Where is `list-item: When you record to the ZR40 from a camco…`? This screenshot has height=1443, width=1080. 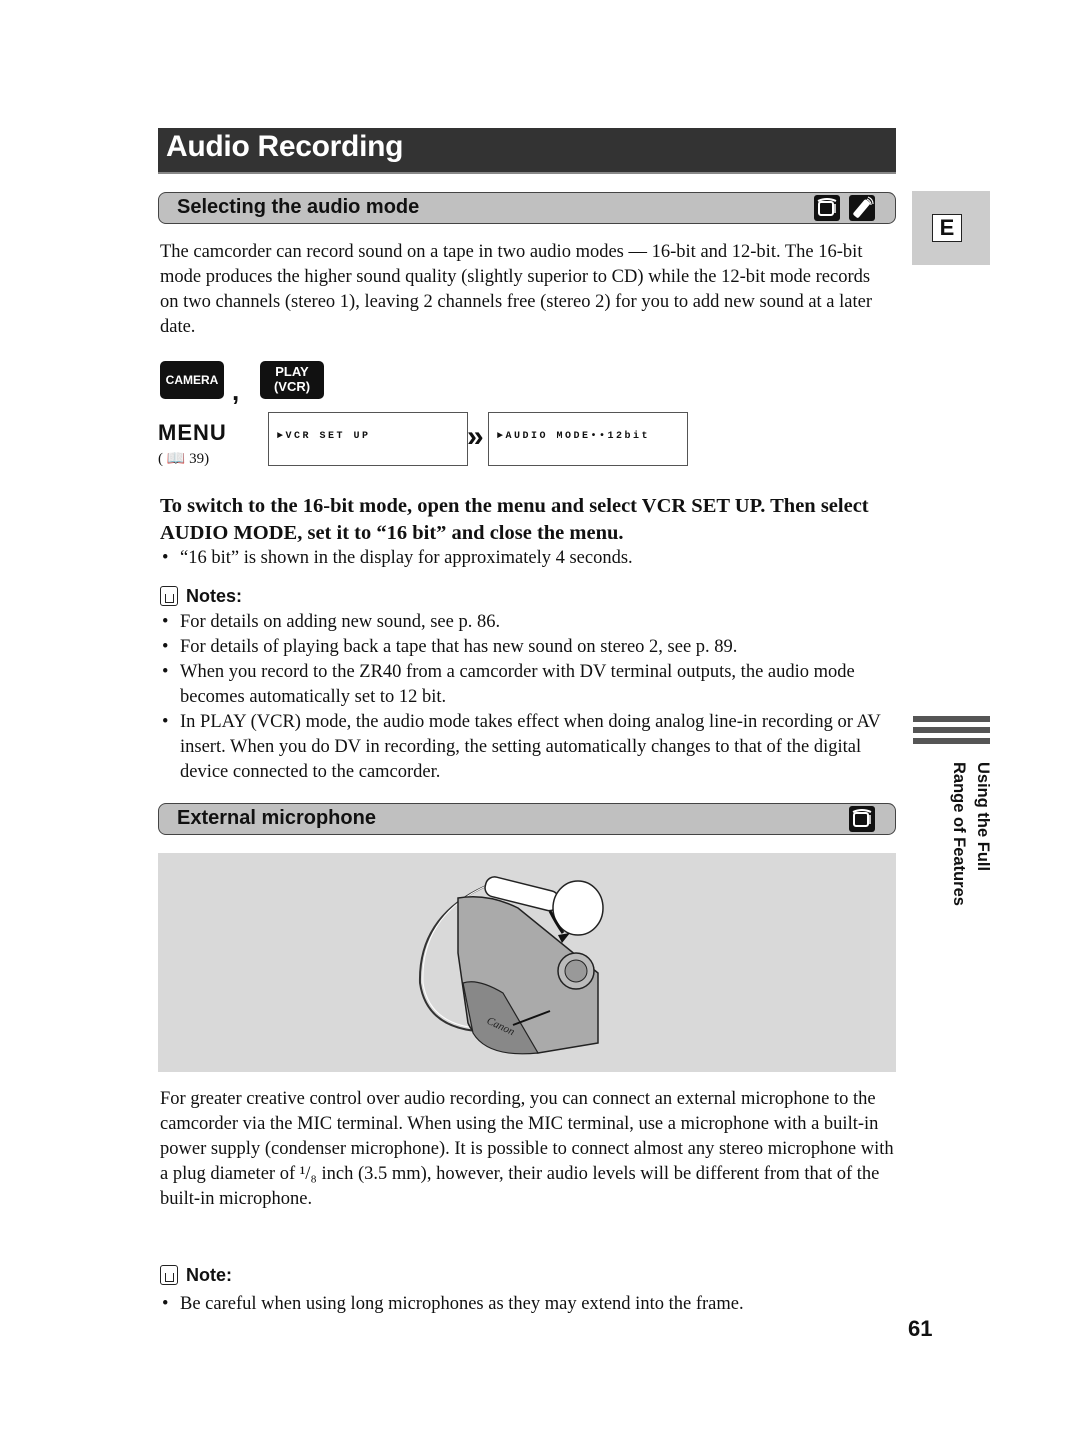
list-item: When you record to the ZR40 from a camco… is located at coordinates (527, 685).